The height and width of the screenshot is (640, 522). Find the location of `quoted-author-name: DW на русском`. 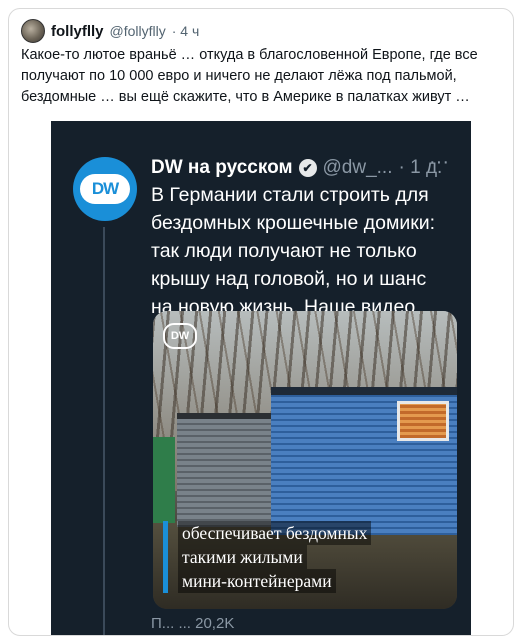

quoted-author-name: DW на русском is located at coordinates (222, 168).